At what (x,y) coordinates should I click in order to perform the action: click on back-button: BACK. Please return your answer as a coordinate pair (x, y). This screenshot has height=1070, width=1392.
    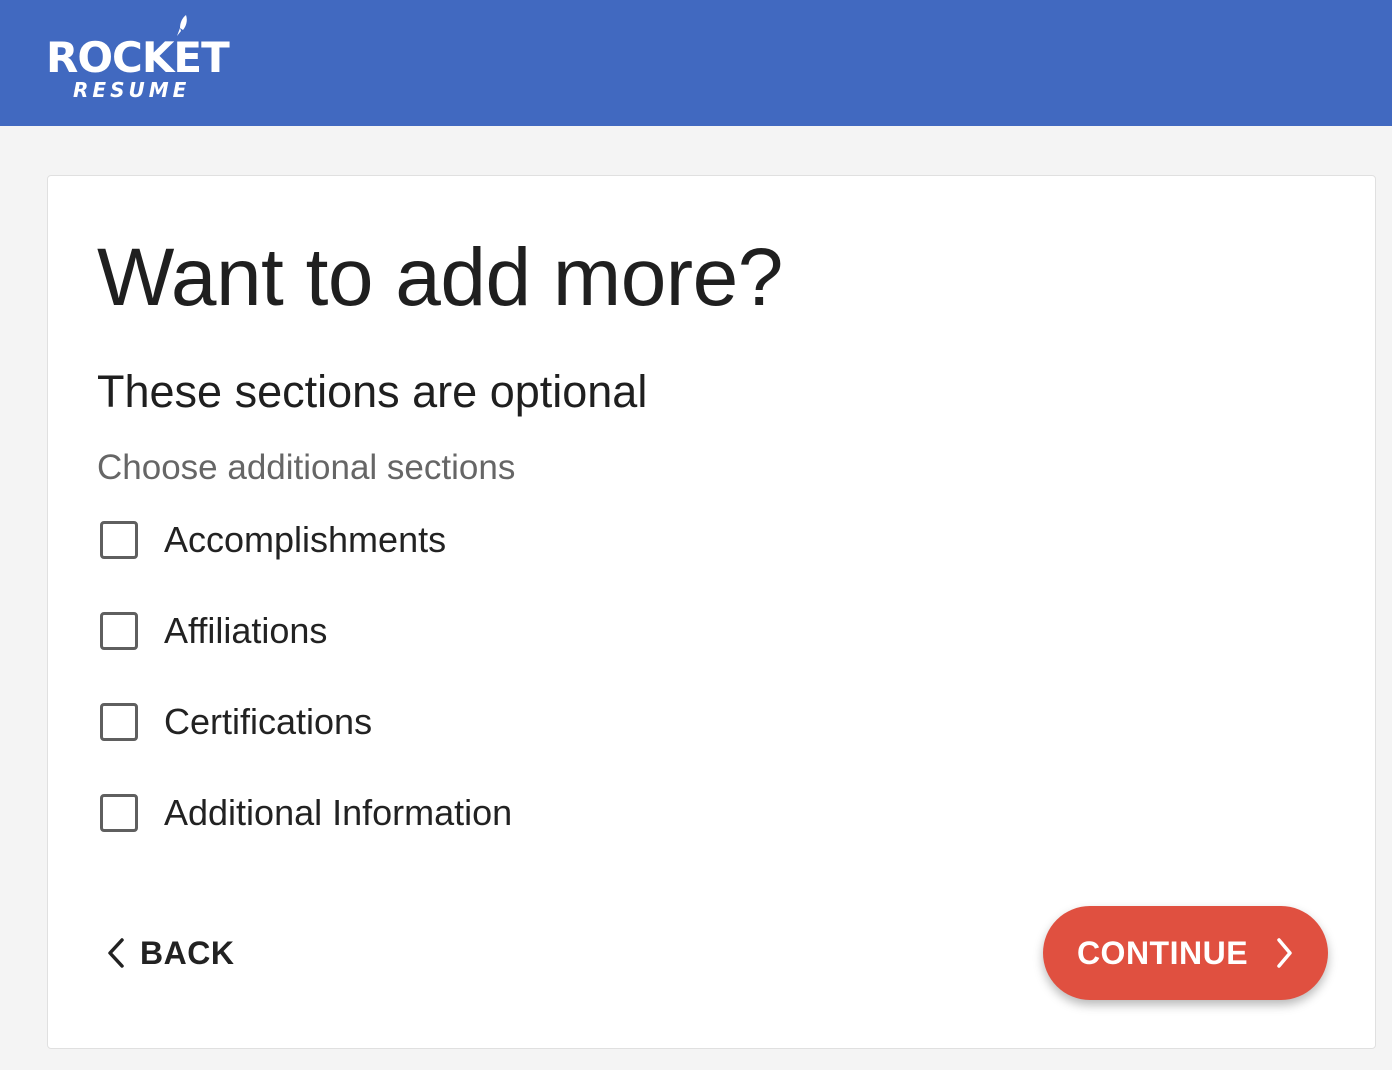
    Looking at the image, I should click on (170, 953).